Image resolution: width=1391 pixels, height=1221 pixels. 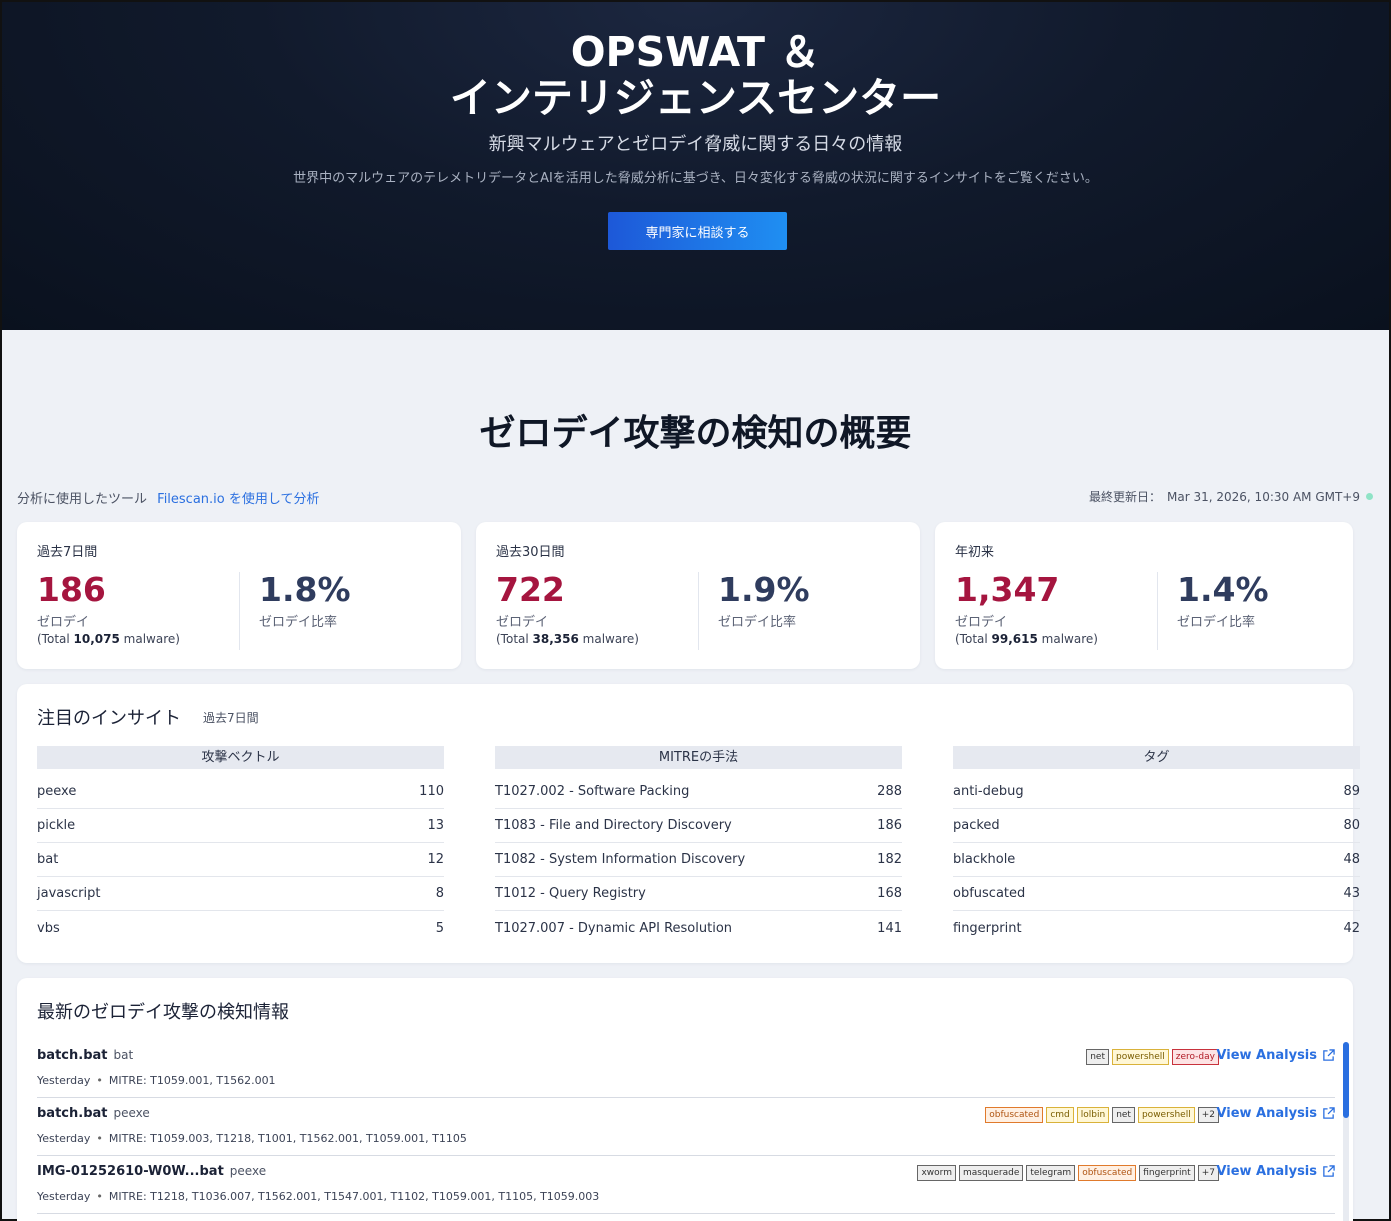 I want to click on list-item: anti-debug 89, so click(x=1156, y=792).